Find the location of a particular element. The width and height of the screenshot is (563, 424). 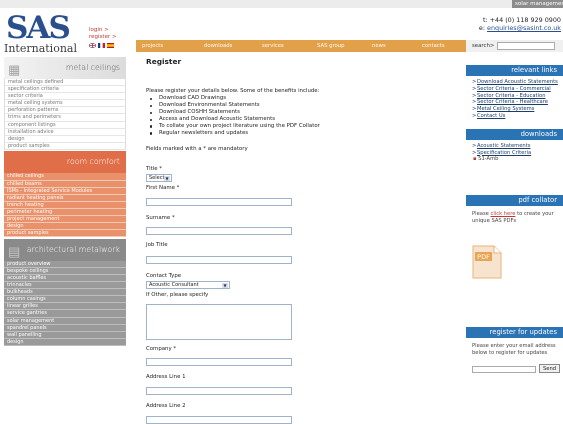

job-title-input is located at coordinates (219, 260).